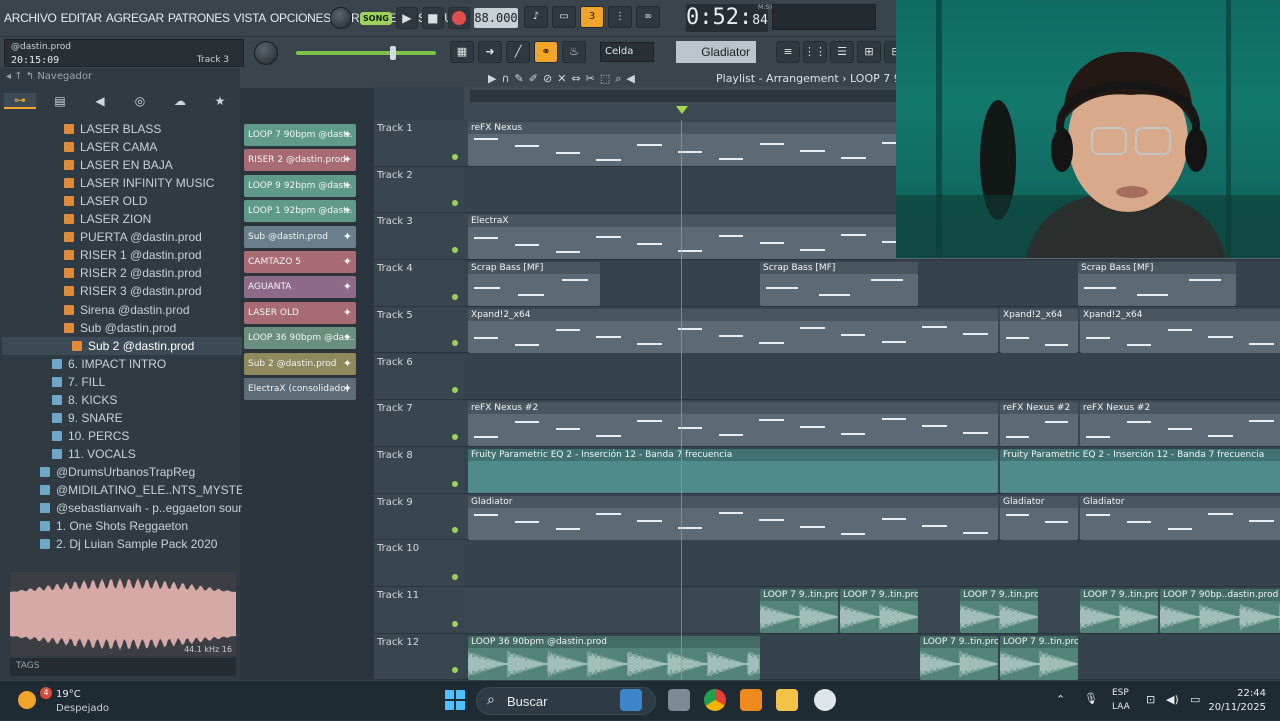 Image resolution: width=1280 pixels, height=721 pixels. What do you see at coordinates (146, 382) in the screenshot?
I see `browser-folder-item: 7. FILL` at bounding box center [146, 382].